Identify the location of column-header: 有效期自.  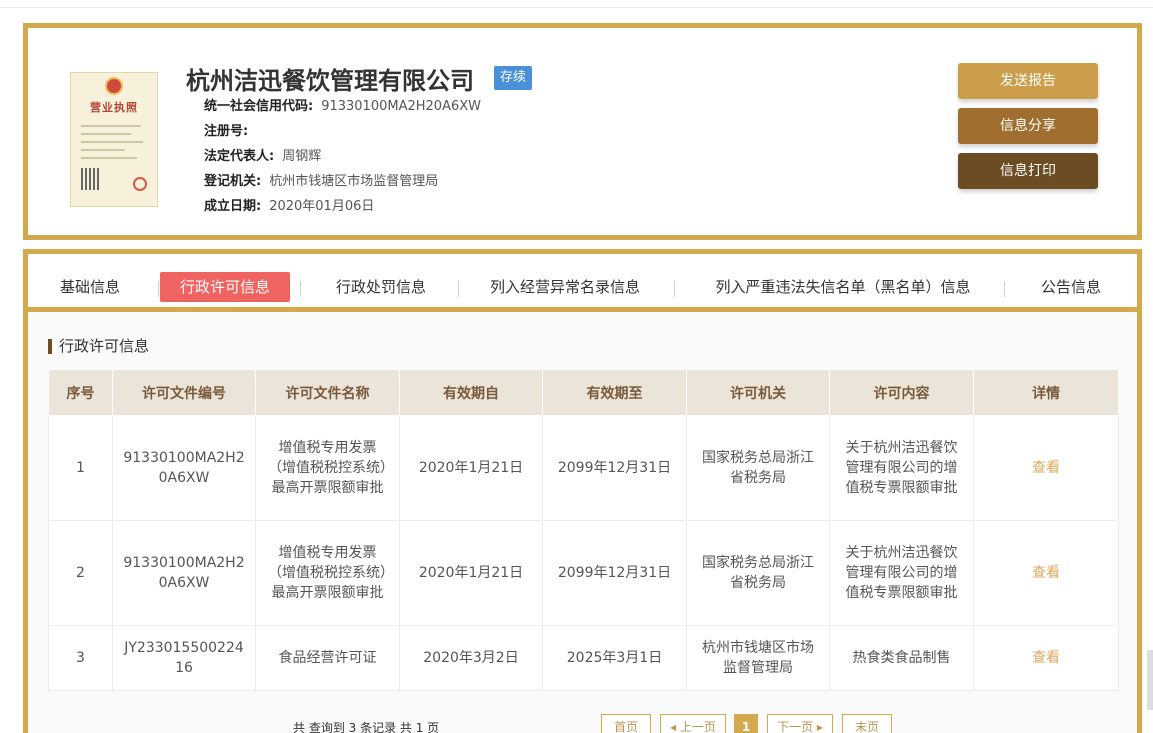
(471, 392).